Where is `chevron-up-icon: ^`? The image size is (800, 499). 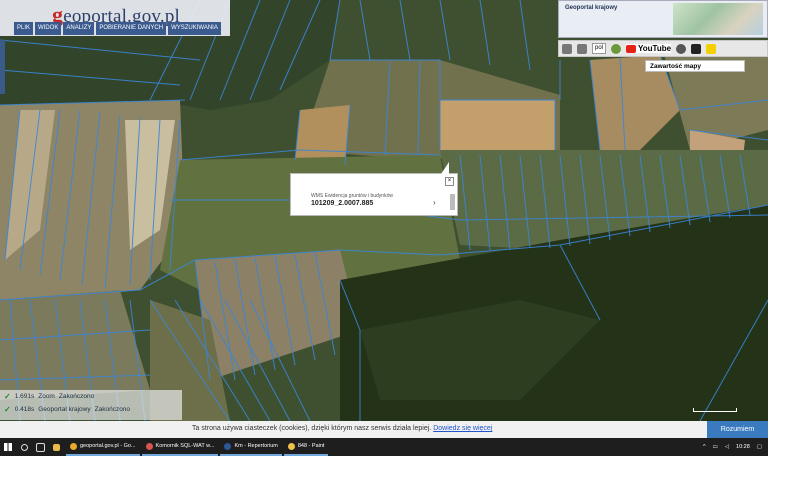 chevron-up-icon: ^ is located at coordinates (704, 447).